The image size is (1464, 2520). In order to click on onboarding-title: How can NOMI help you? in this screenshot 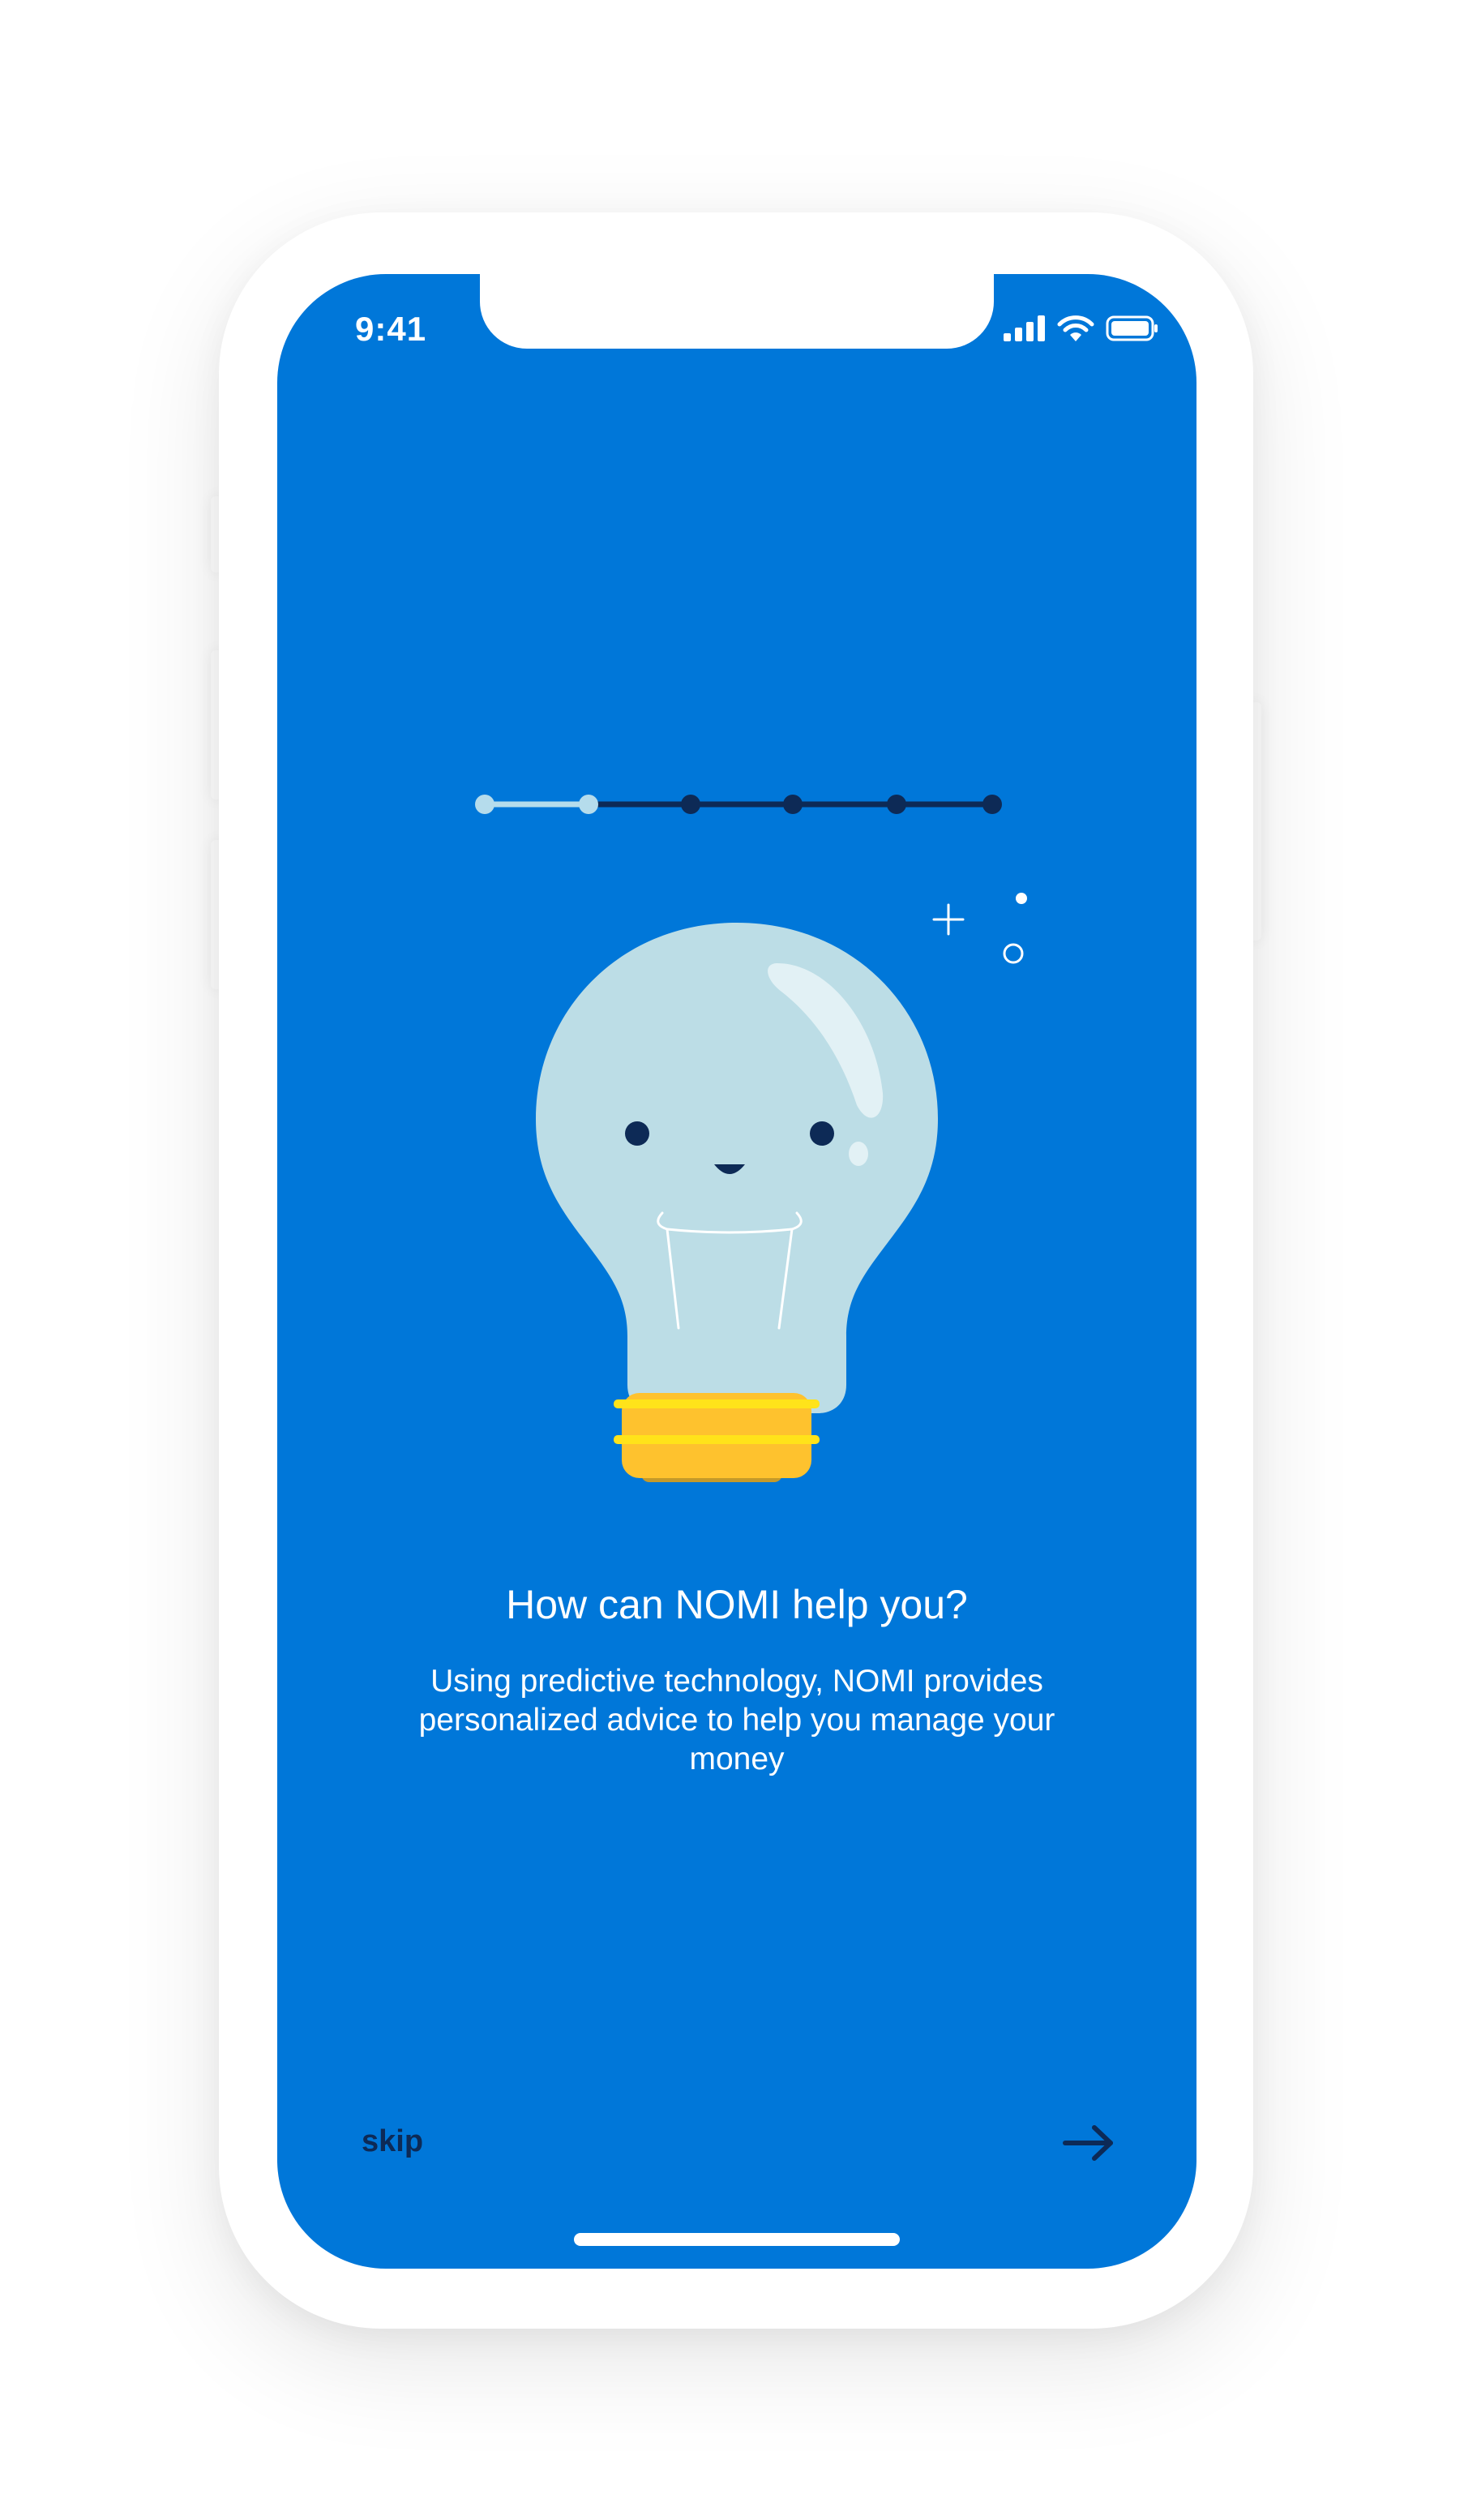, I will do `click(737, 1605)`.